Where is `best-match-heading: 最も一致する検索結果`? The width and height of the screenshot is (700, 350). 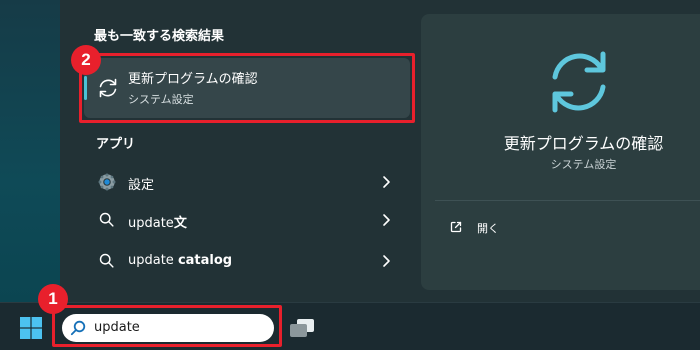 best-match-heading: 最も一致する検索結果 is located at coordinates (159, 36).